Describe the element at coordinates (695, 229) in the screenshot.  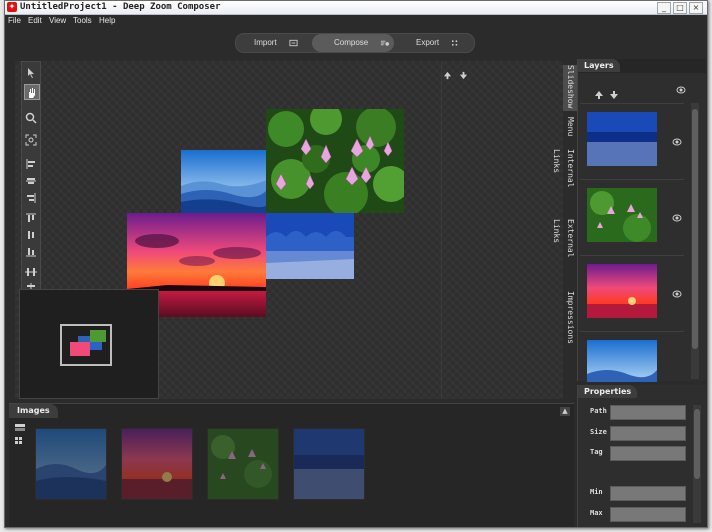
I see `layers-scroll-thumb` at that location.